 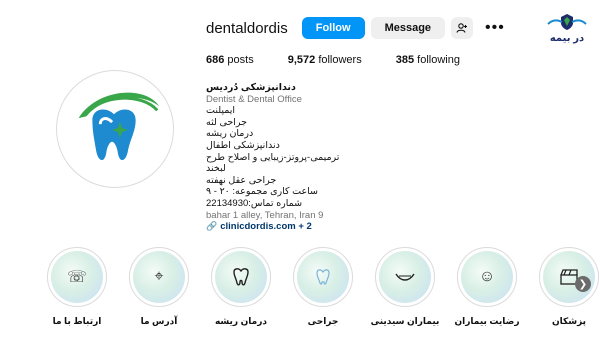 What do you see at coordinates (251, 87) in the screenshot?
I see `profile-name: دندانپزشکی دُردیس` at bounding box center [251, 87].